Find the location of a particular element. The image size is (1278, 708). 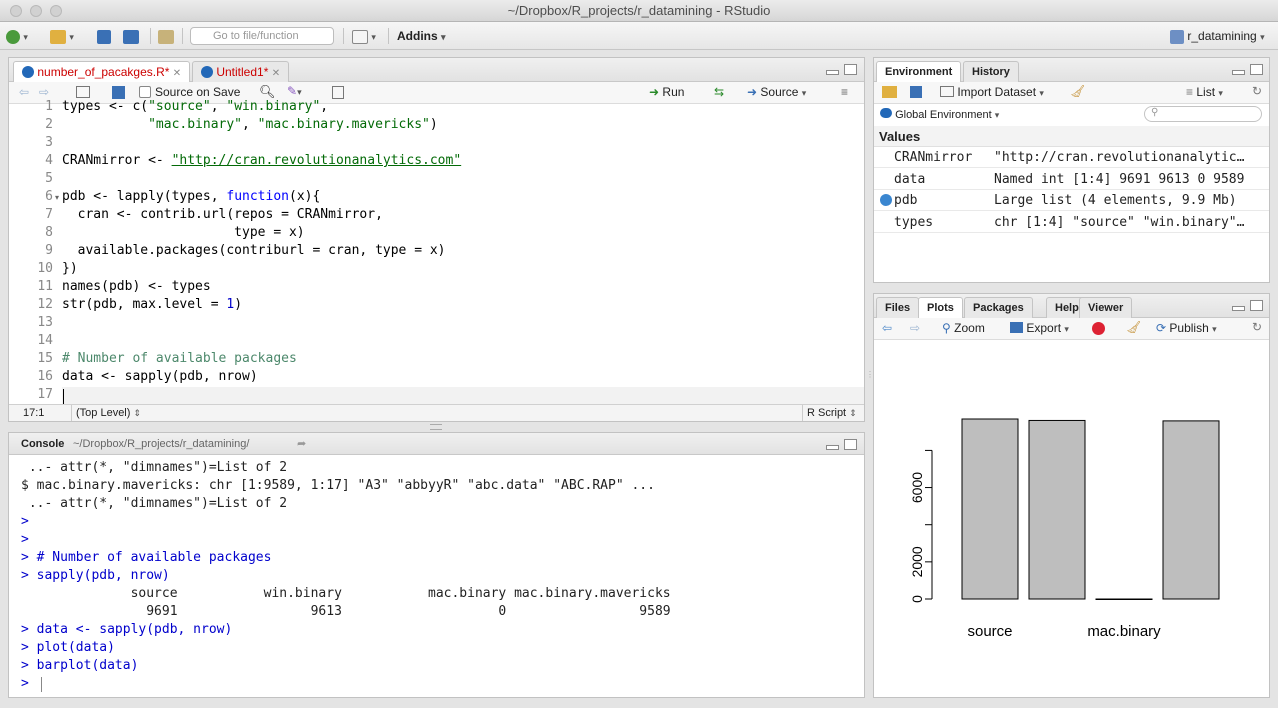

project-menu: r_datamining ▾ is located at coordinates (1217, 36).